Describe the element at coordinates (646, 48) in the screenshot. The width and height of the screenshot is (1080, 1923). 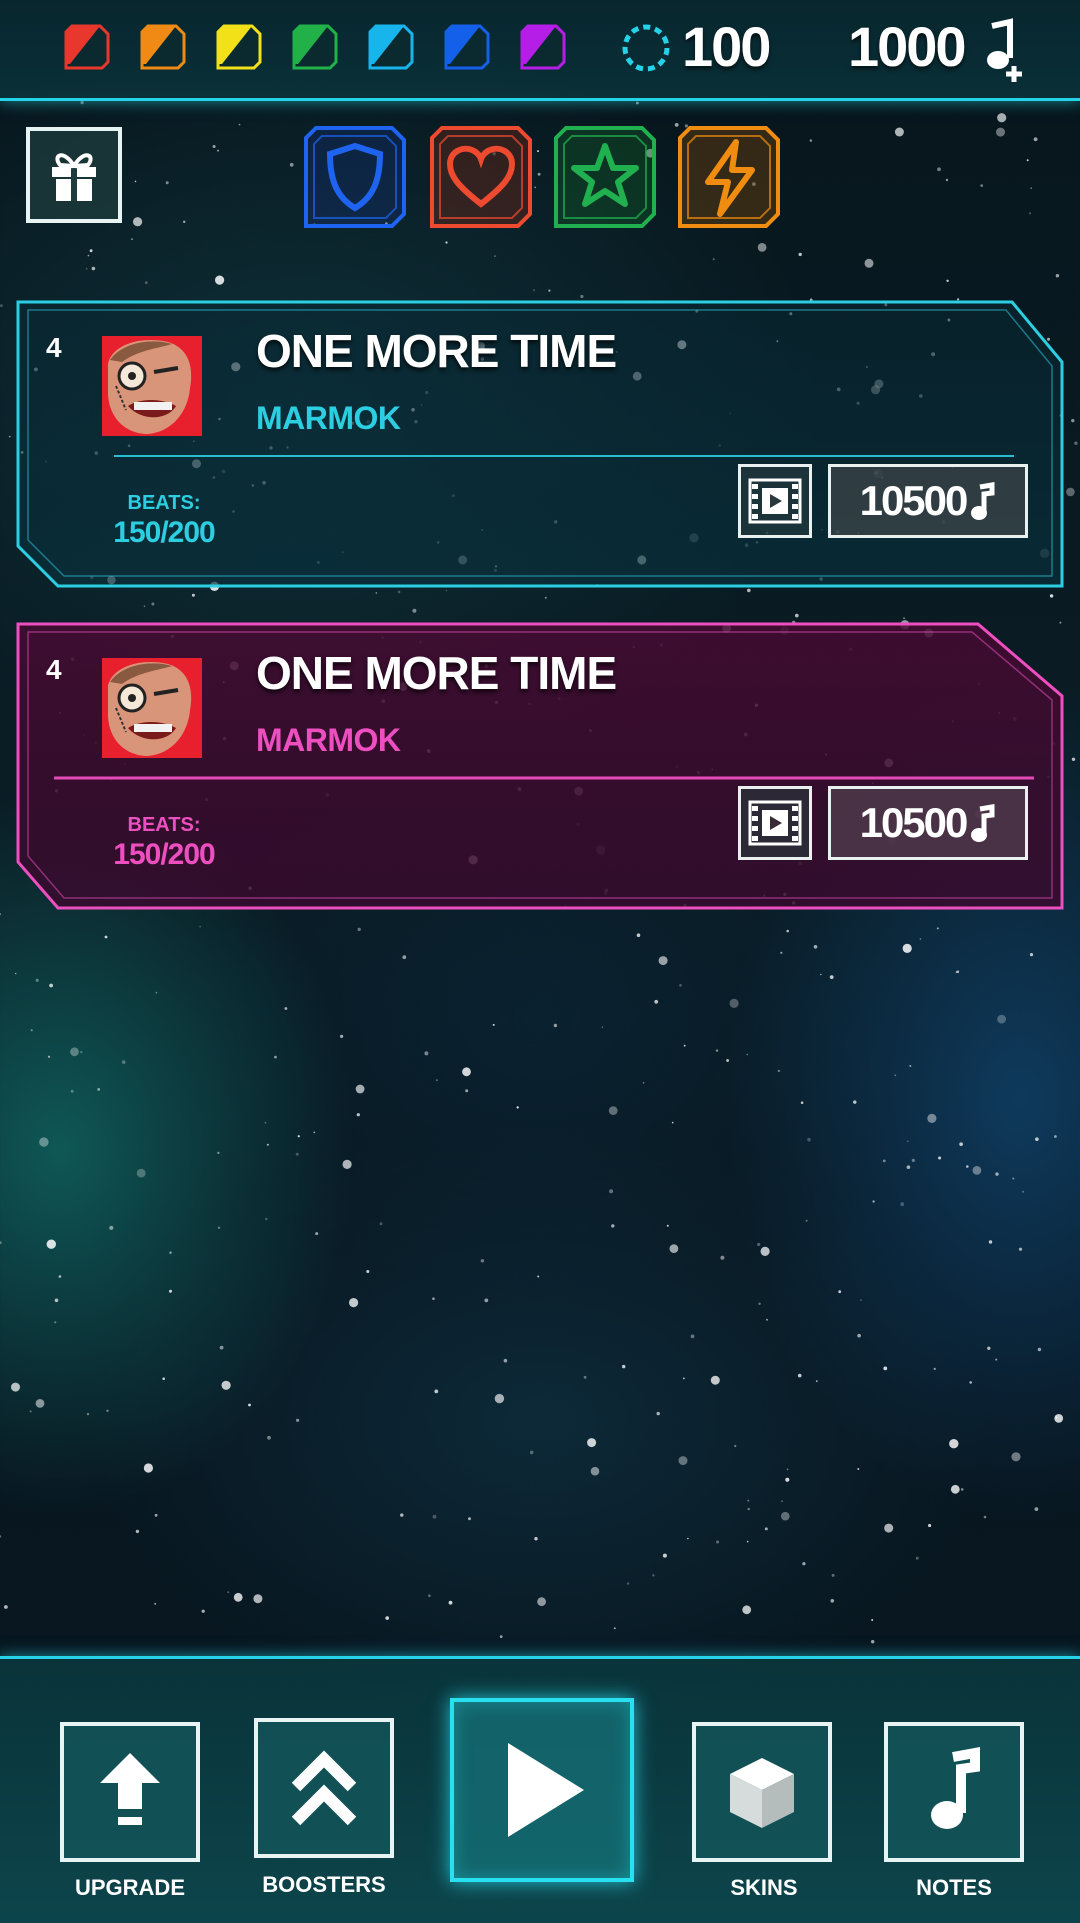
I see `energy-ring-icon` at that location.